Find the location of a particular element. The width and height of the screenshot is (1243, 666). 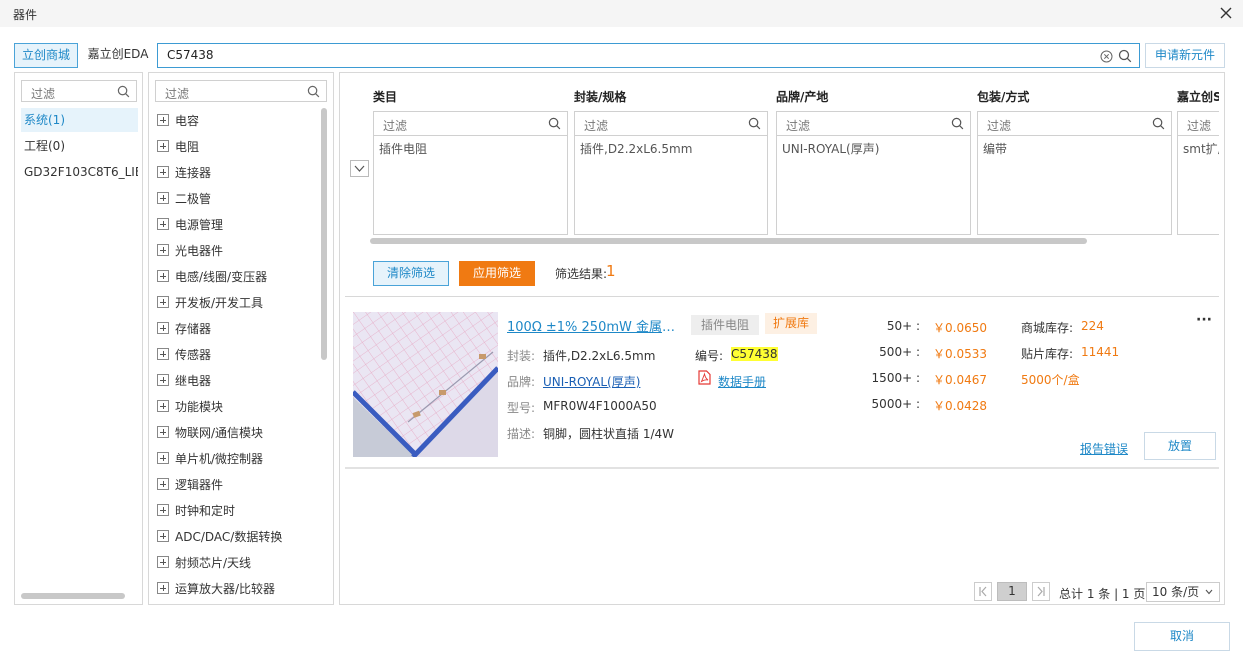

product-name-link: 100Ω ±1% 250mW 金属膜电阻 is located at coordinates (597, 325).